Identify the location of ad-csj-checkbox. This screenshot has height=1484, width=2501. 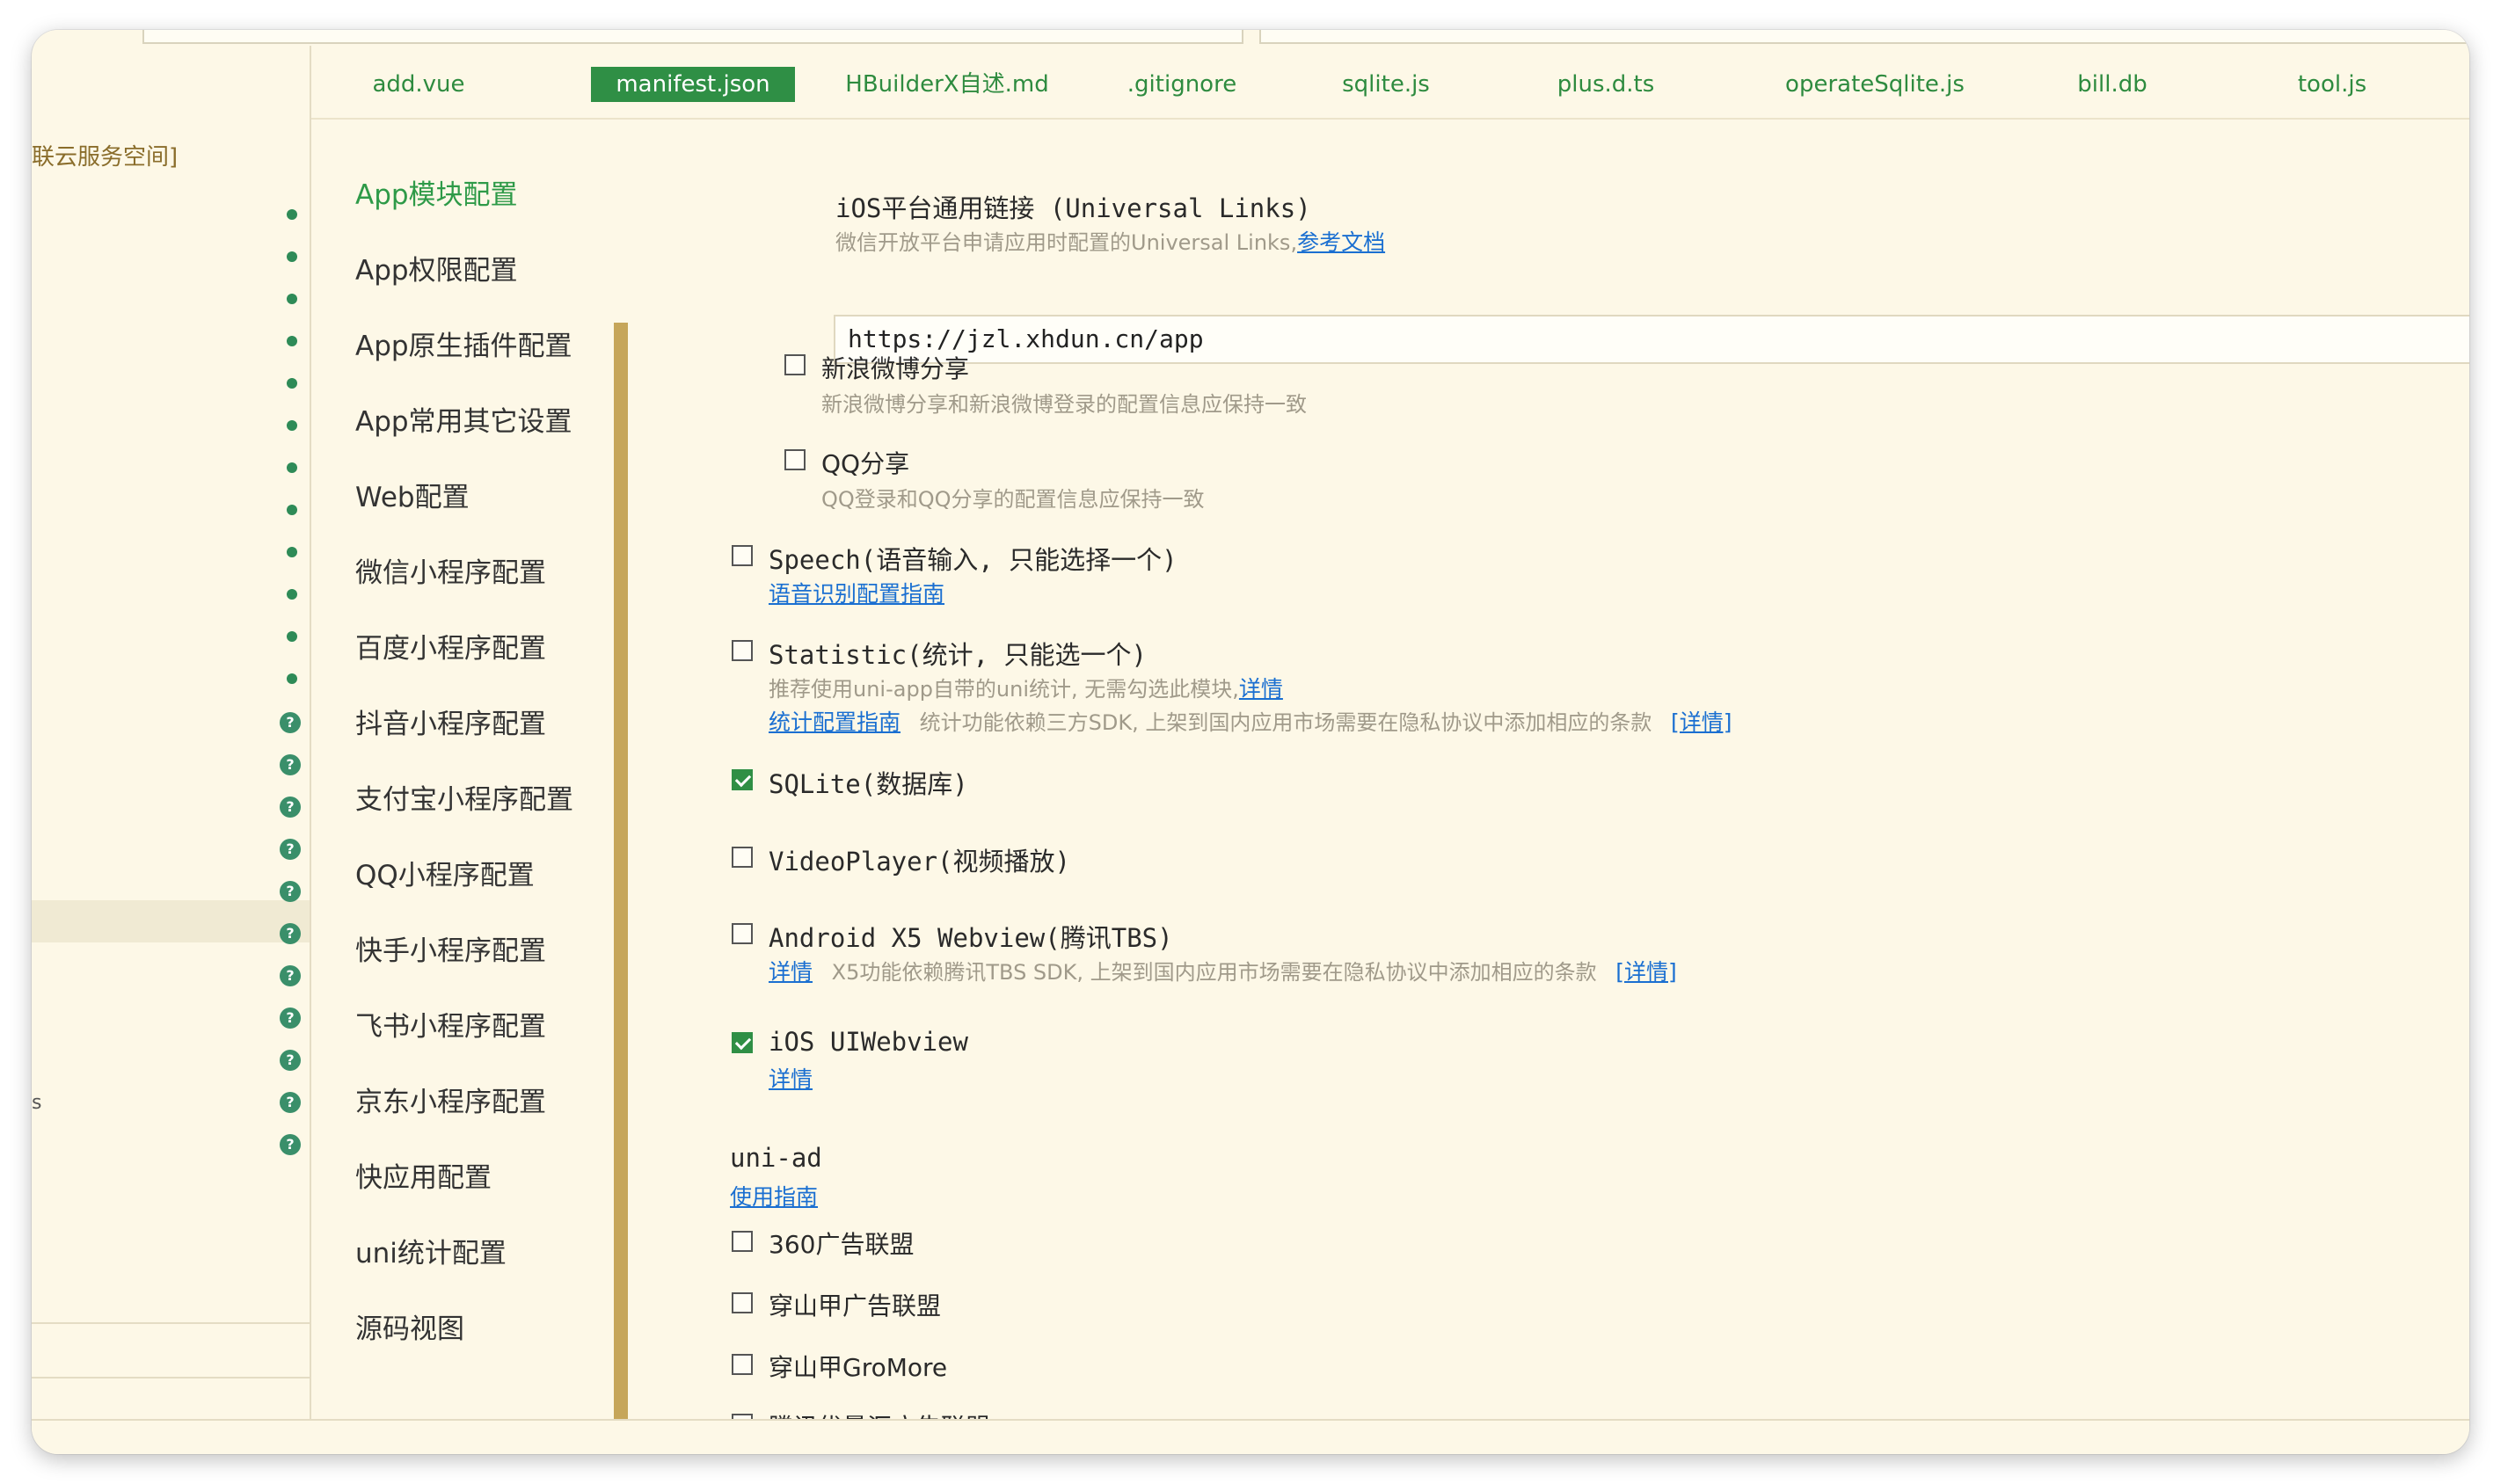
(743, 1302).